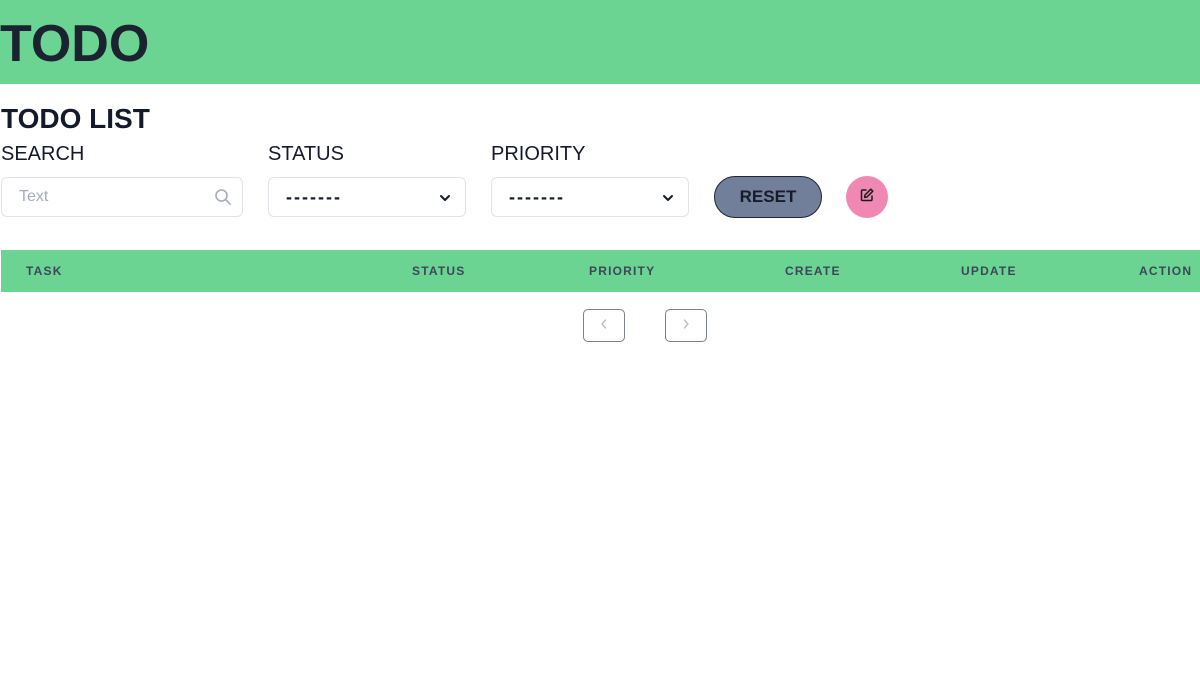  What do you see at coordinates (590, 197) in the screenshot?
I see `priority-select: -------` at bounding box center [590, 197].